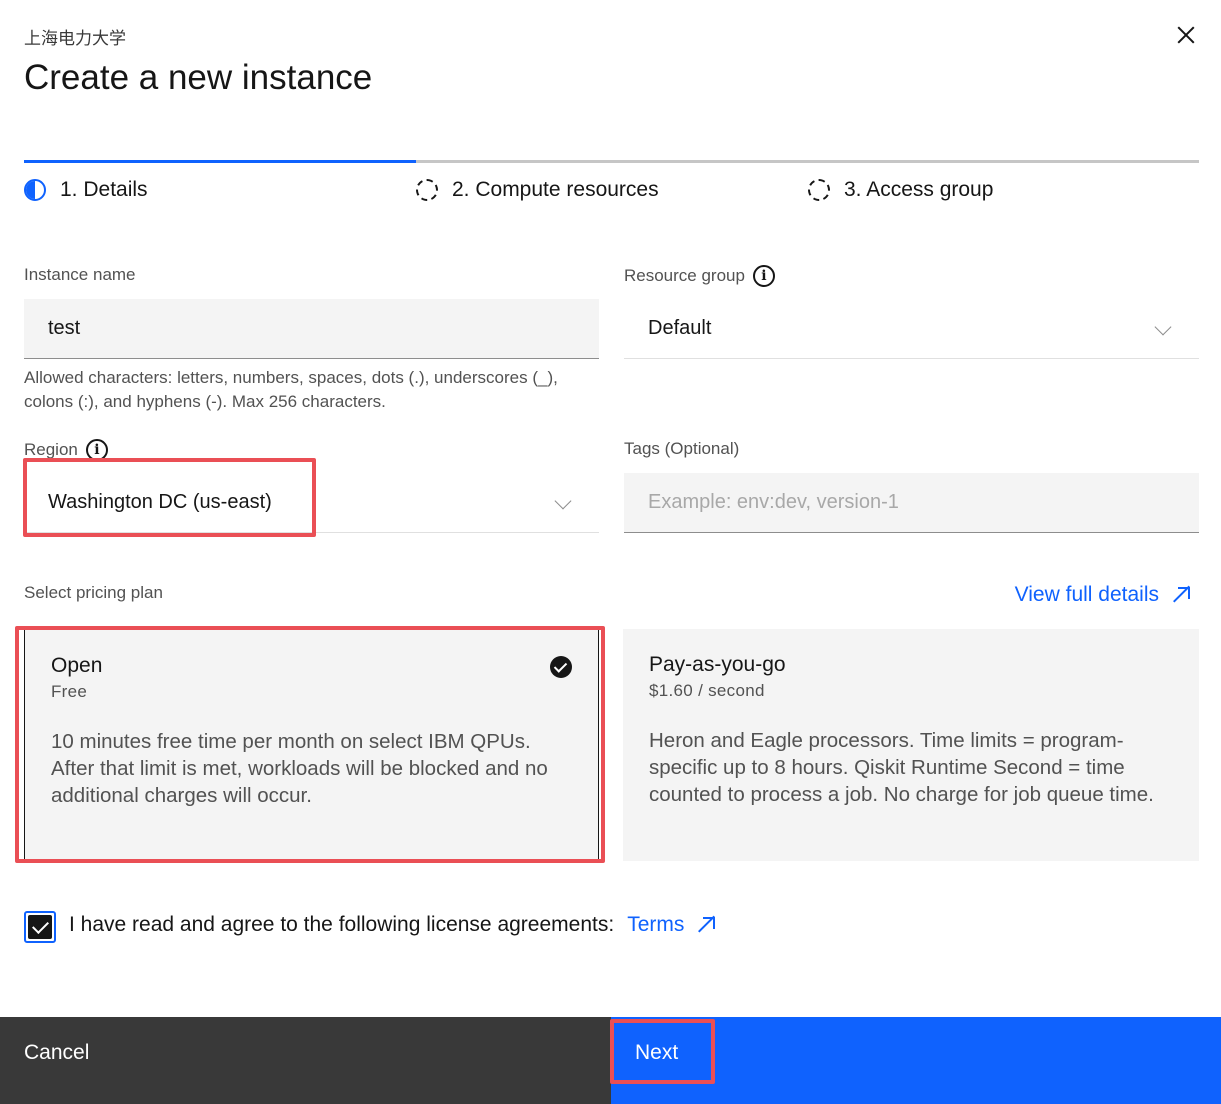 This screenshot has height=1104, width=1221. I want to click on view-full-details-link: View full details, so click(1103, 595).